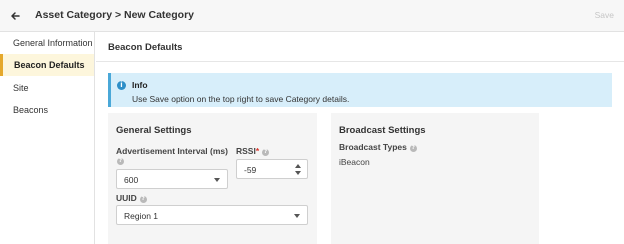  I want to click on required-mark: *, so click(257, 151).